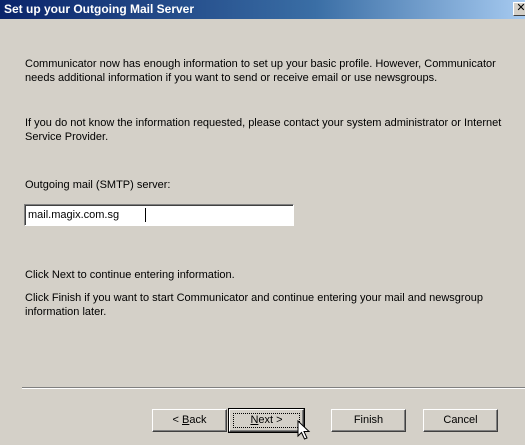  I want to click on cancel-button: Cancel, so click(460, 420).